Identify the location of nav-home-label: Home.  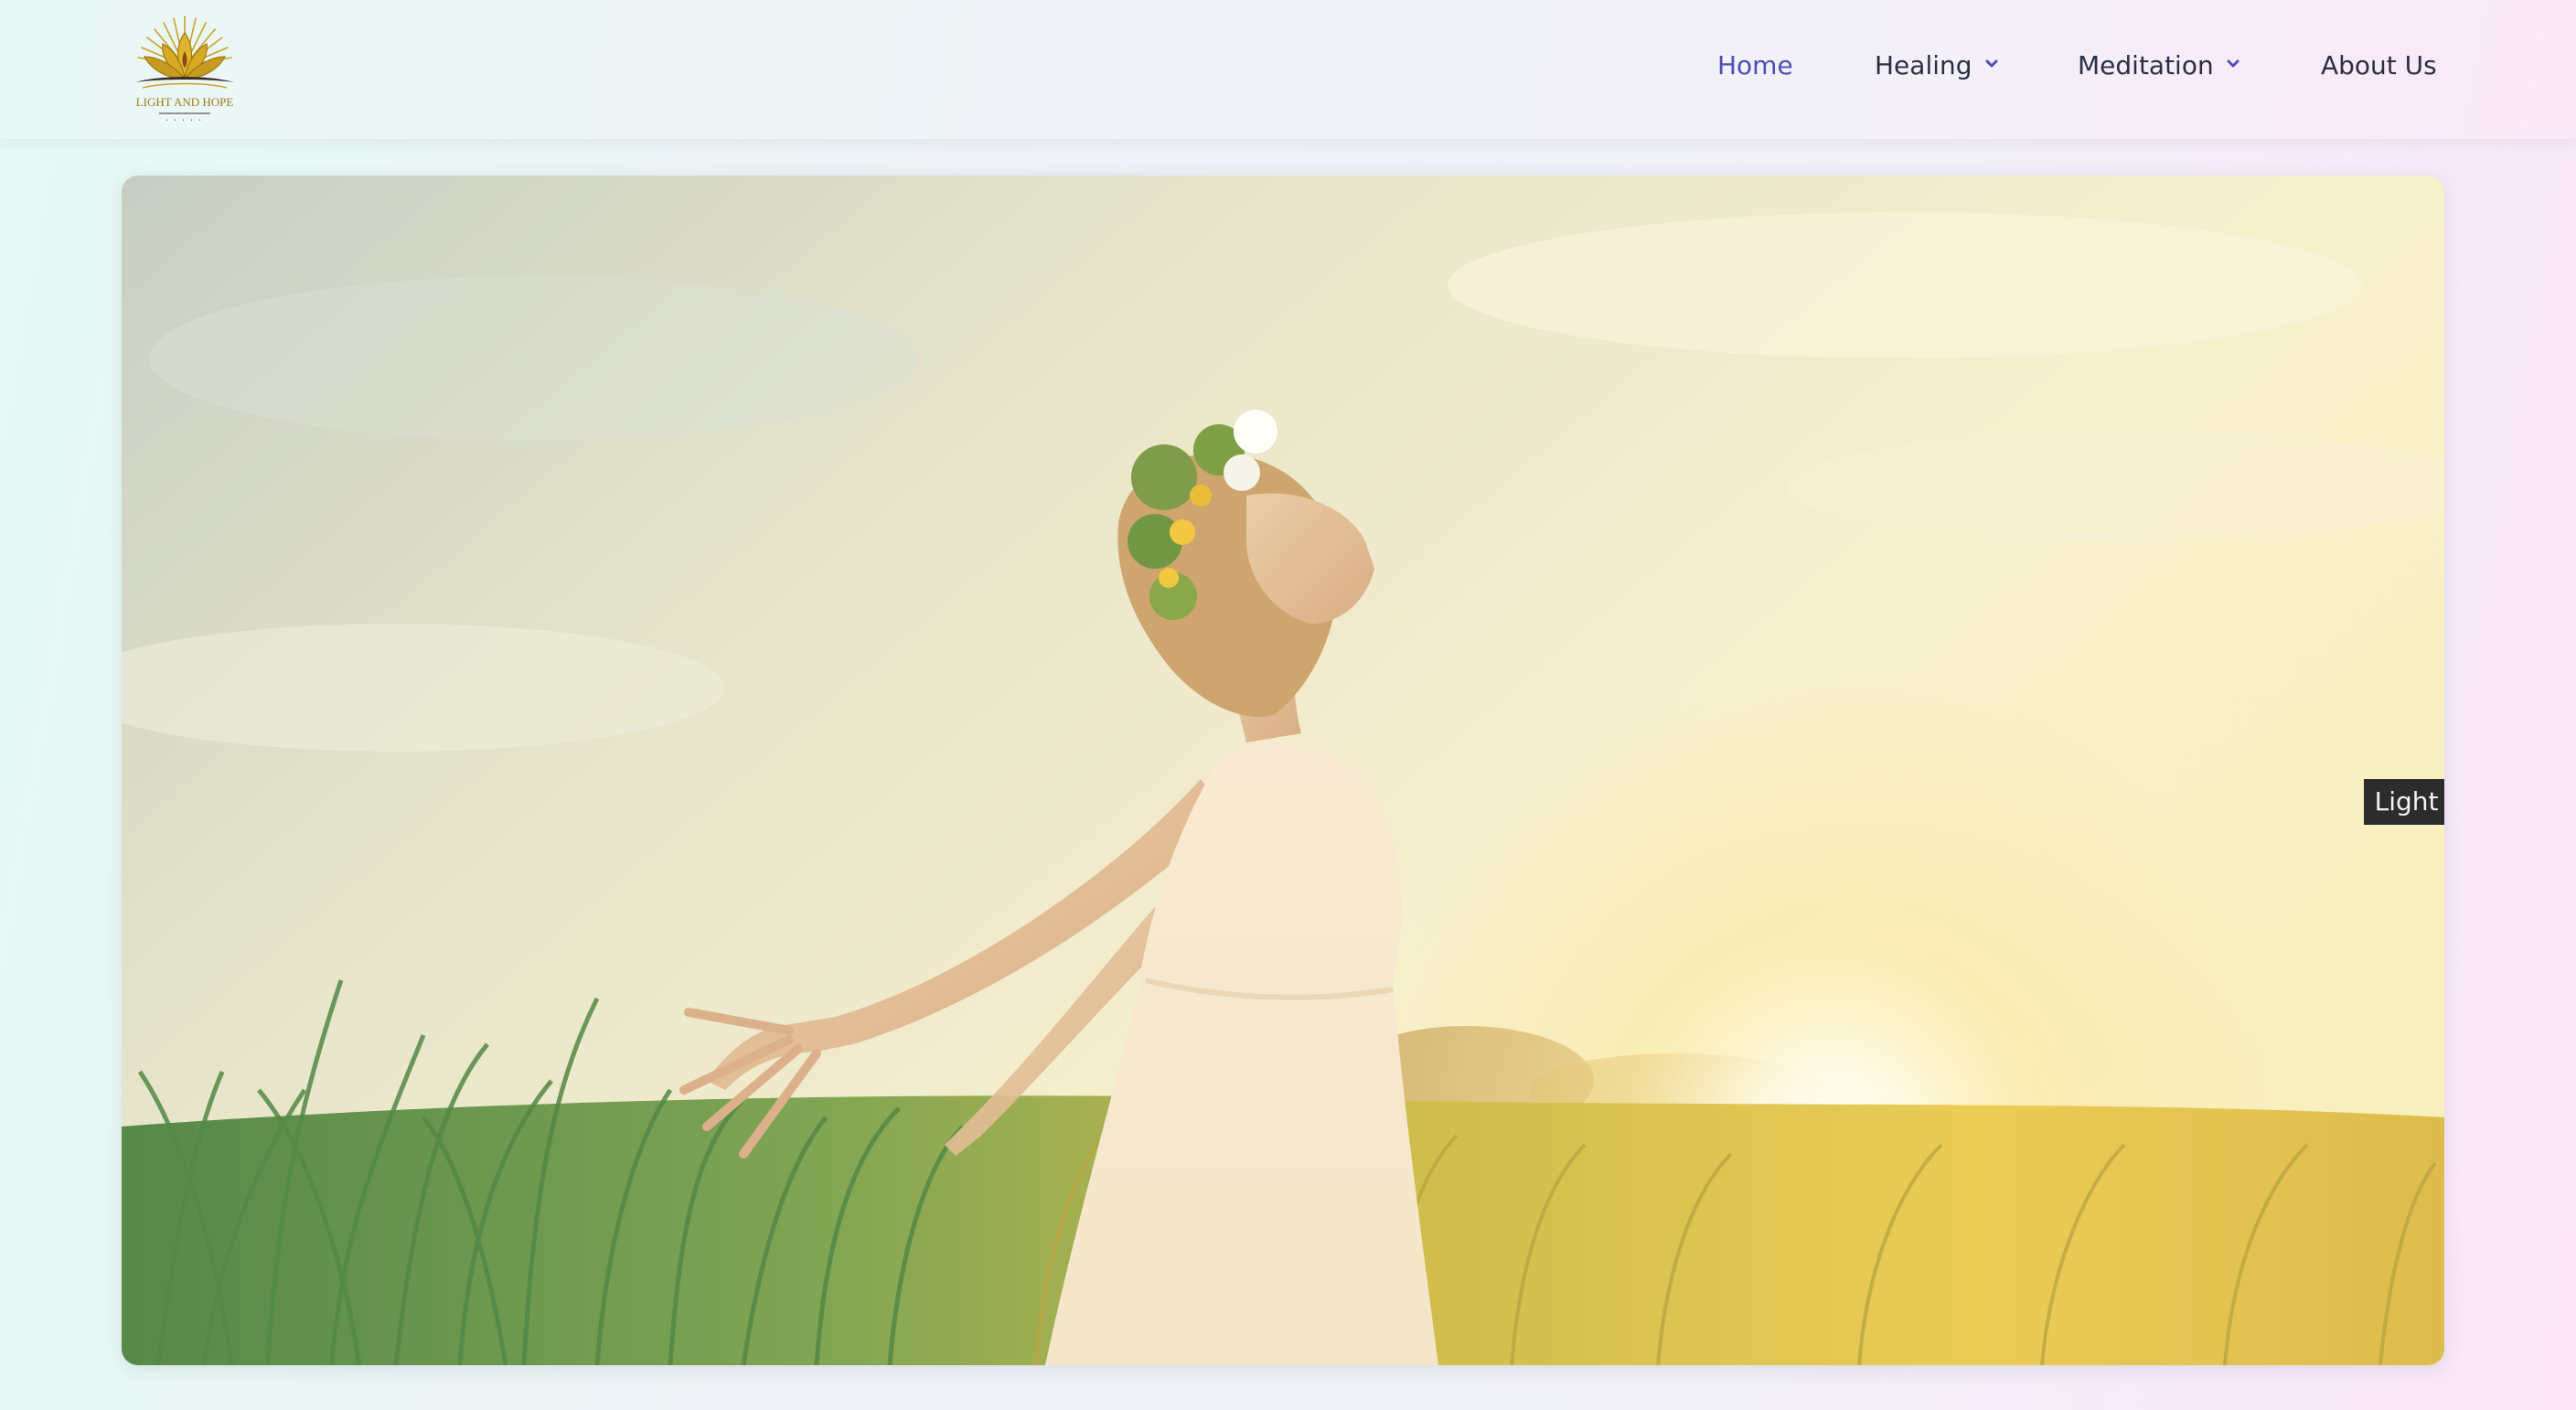
(1755, 64).